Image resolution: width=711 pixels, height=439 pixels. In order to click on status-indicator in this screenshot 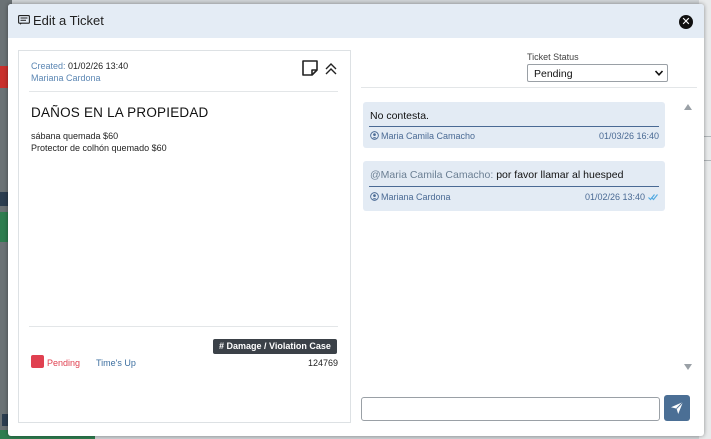, I will do `click(37, 361)`.